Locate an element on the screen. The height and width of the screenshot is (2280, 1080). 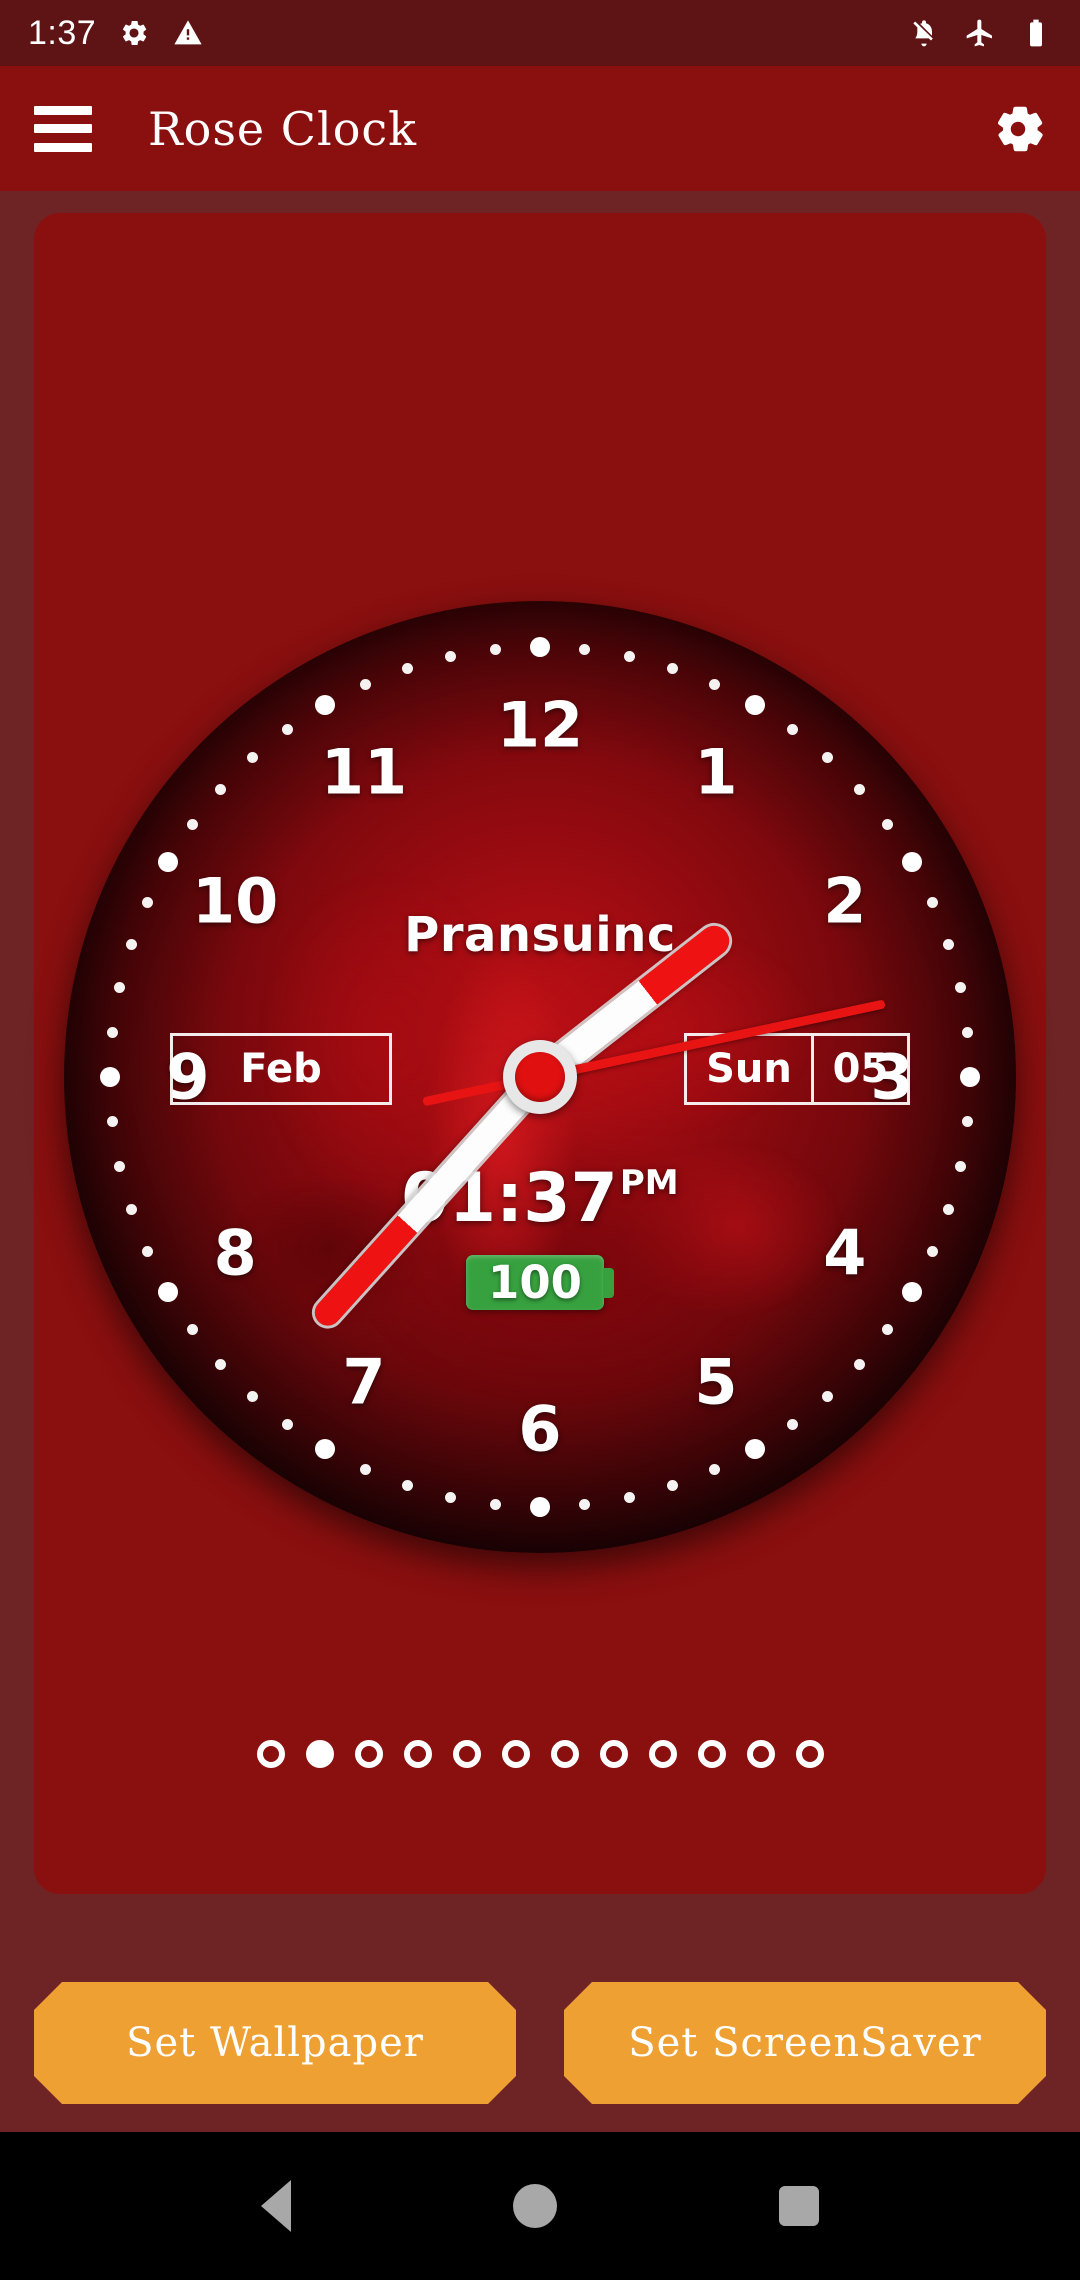
status-bar: 1:37 is located at coordinates (540, 33).